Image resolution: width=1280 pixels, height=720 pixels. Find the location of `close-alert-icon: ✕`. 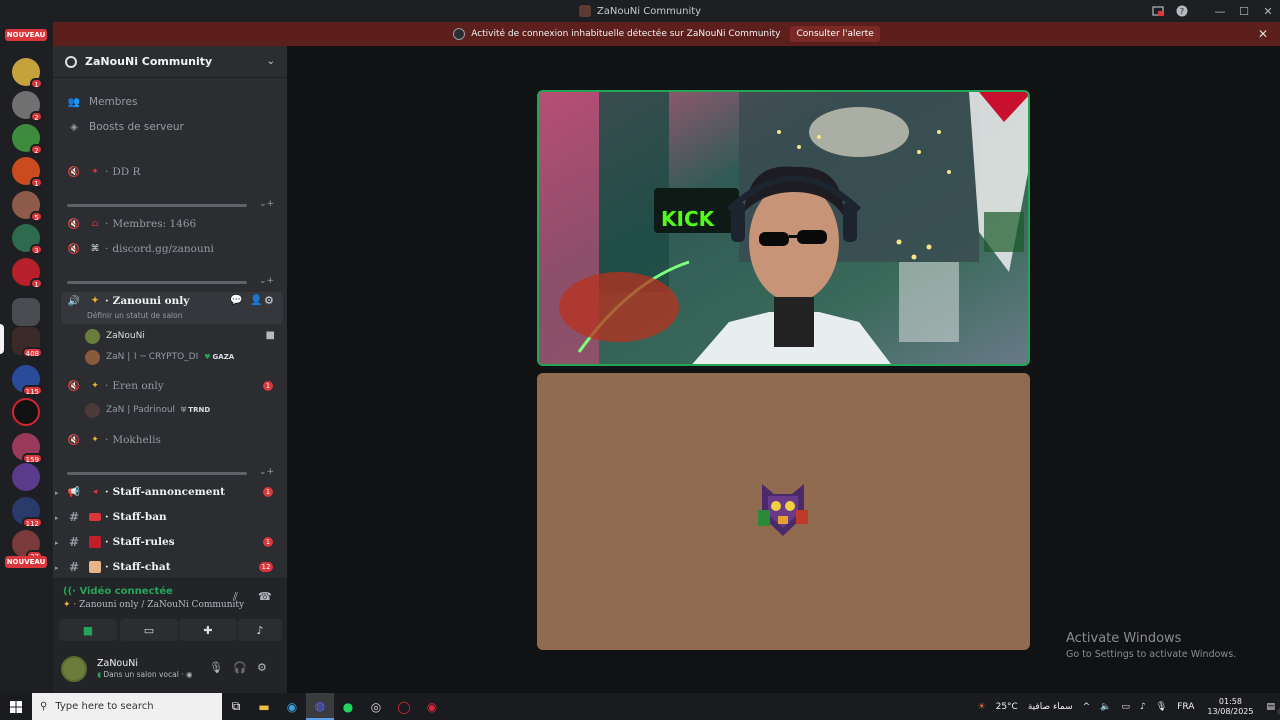

close-alert-icon: ✕ is located at coordinates (1263, 34).